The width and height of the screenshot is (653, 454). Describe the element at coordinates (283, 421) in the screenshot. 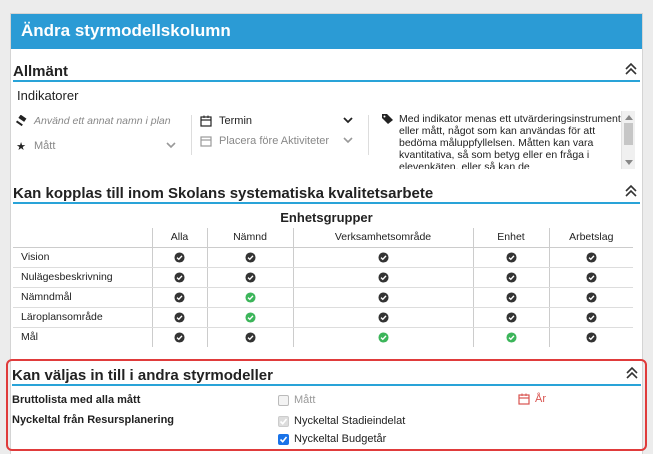

I see `stage-checkbox` at that location.